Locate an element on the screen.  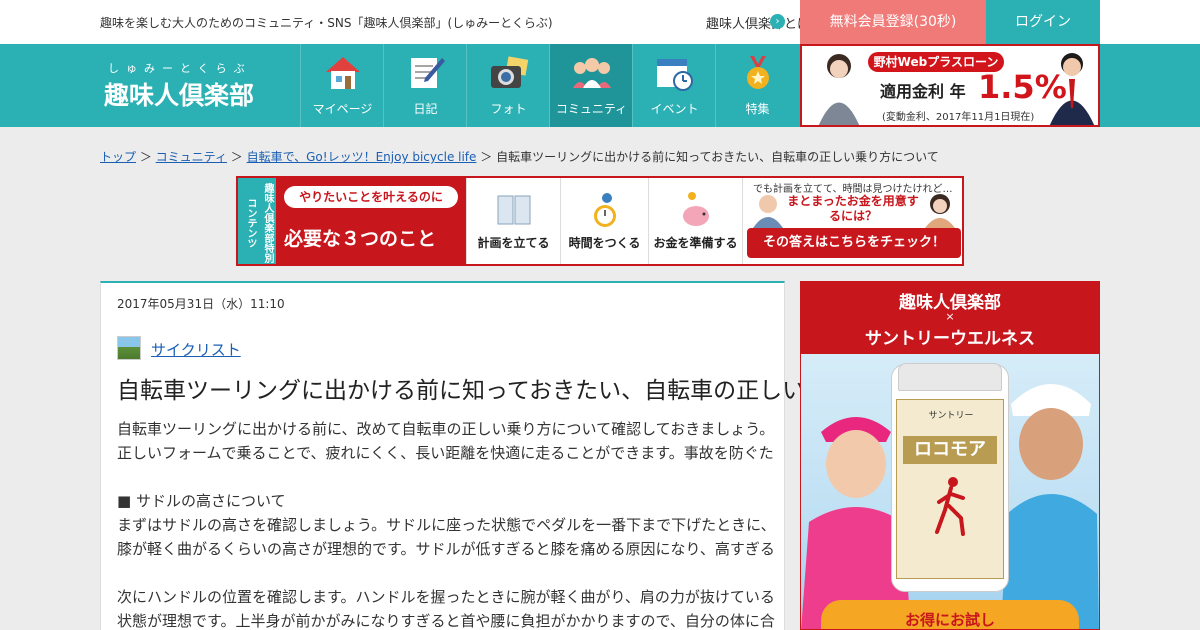
special-content-tag: 趣味人倶楽部特別コンテンツ is located at coordinates (257, 221).